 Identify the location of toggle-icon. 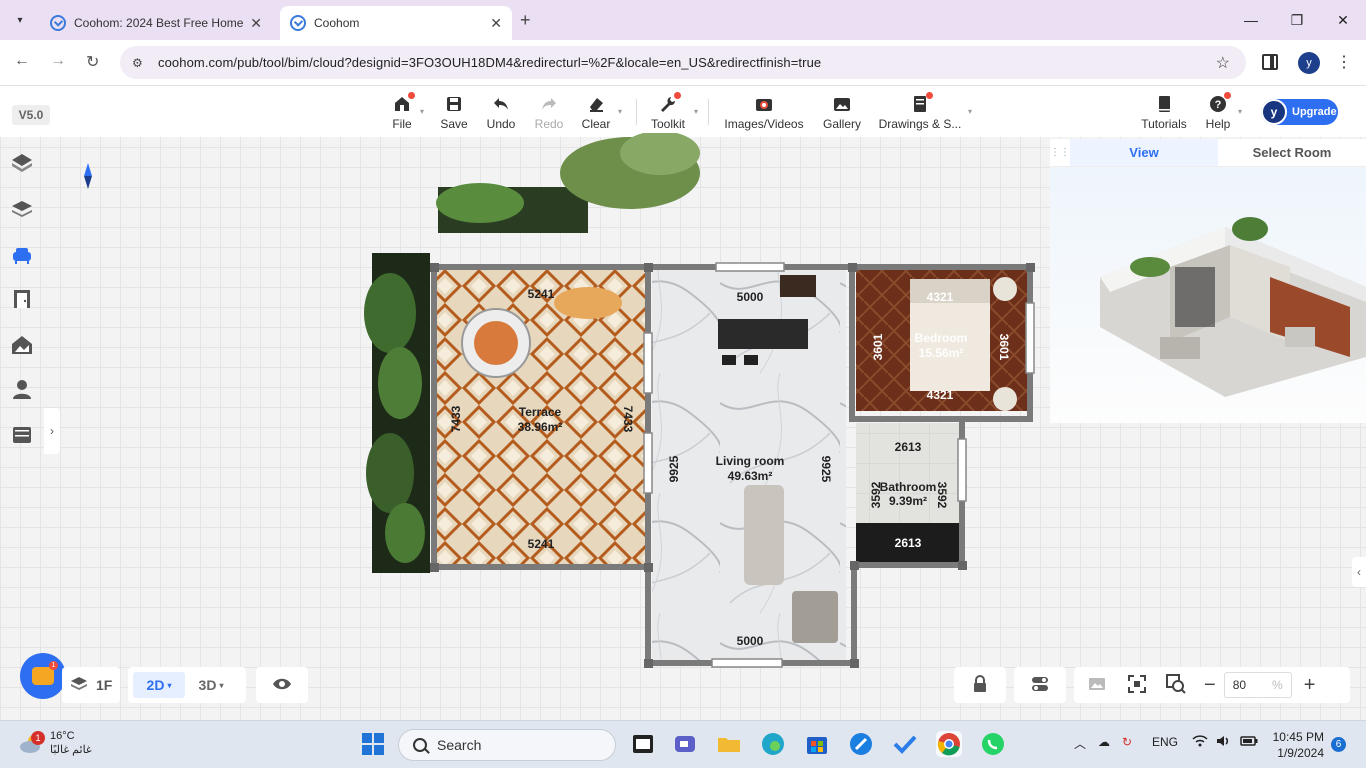
(1040, 685).